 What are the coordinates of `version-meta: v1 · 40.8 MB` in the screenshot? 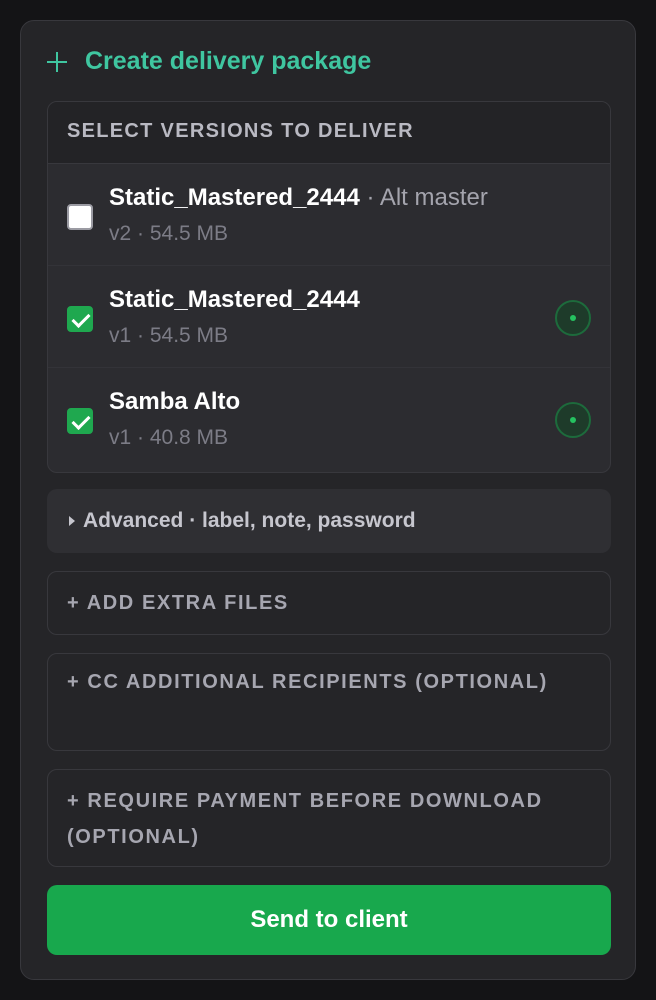 It's located at (169, 437).